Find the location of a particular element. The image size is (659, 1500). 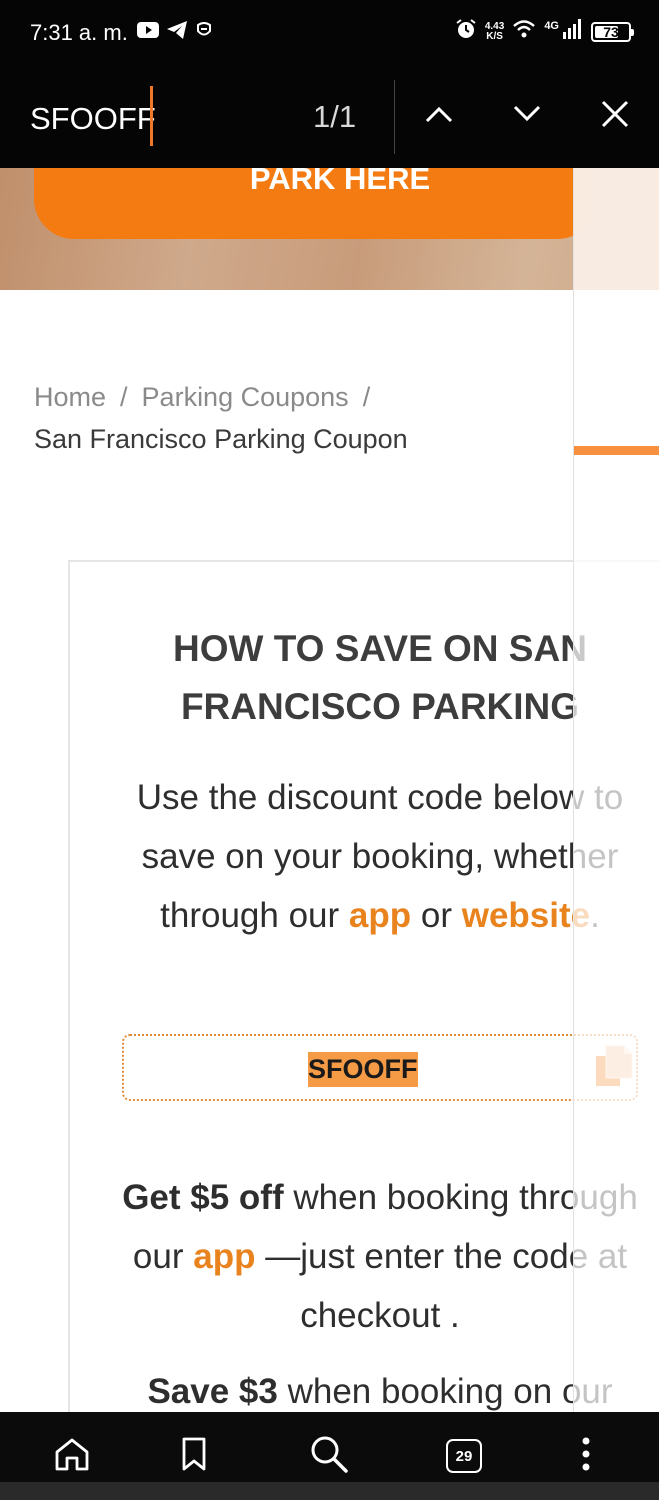

find-previous-button is located at coordinates (439, 116).